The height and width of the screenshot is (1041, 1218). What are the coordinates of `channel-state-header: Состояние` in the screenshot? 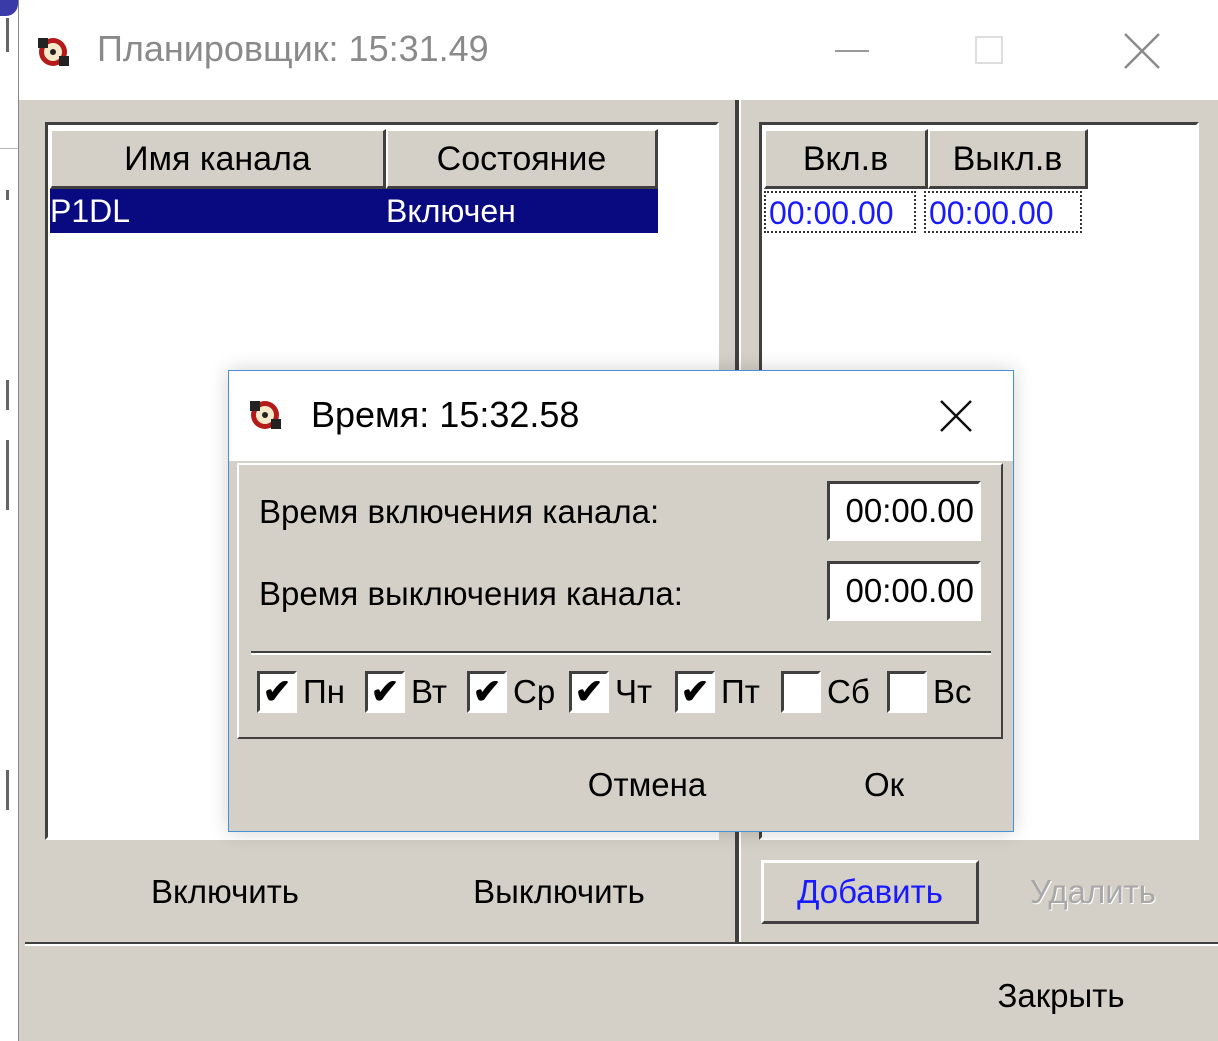 It's located at (522, 159).